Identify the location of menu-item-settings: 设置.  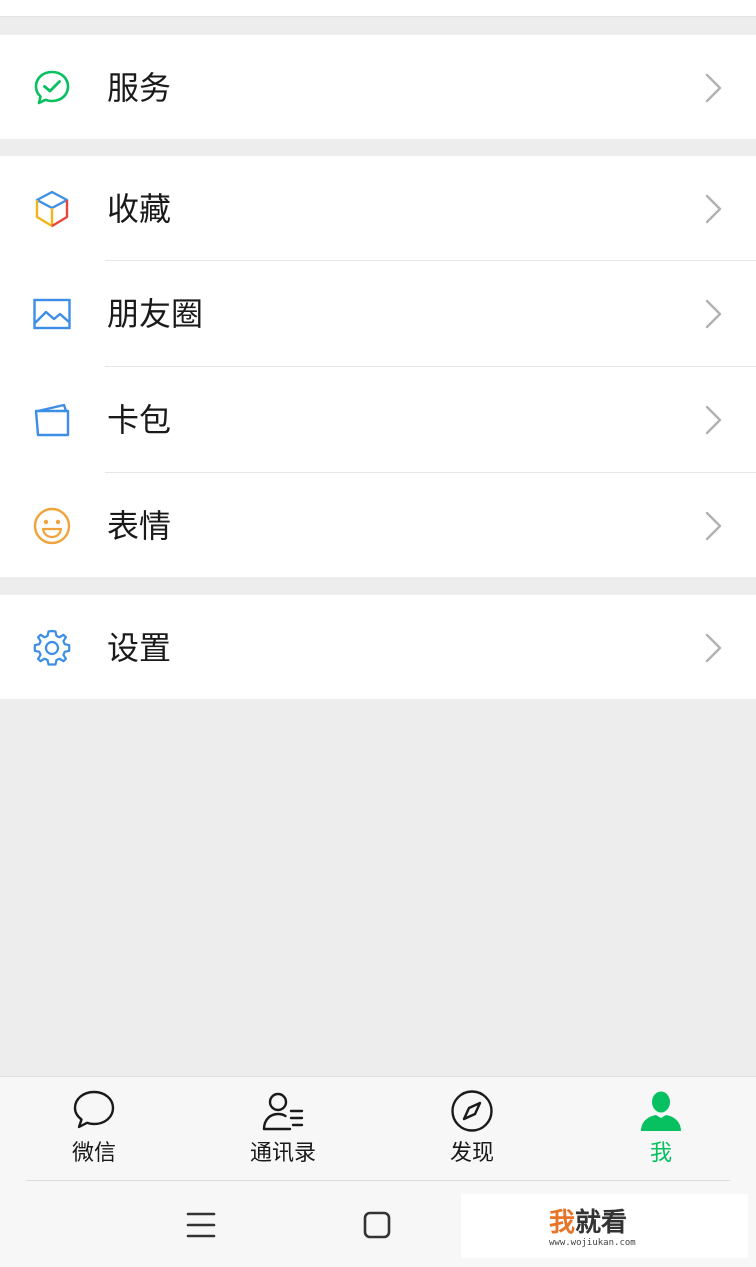
(378, 647).